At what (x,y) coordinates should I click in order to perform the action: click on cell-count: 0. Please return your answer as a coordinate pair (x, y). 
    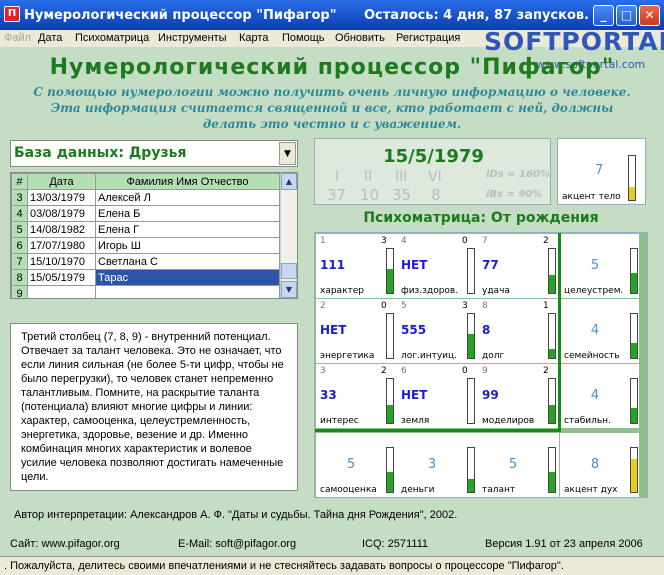
    Looking at the image, I should click on (465, 371).